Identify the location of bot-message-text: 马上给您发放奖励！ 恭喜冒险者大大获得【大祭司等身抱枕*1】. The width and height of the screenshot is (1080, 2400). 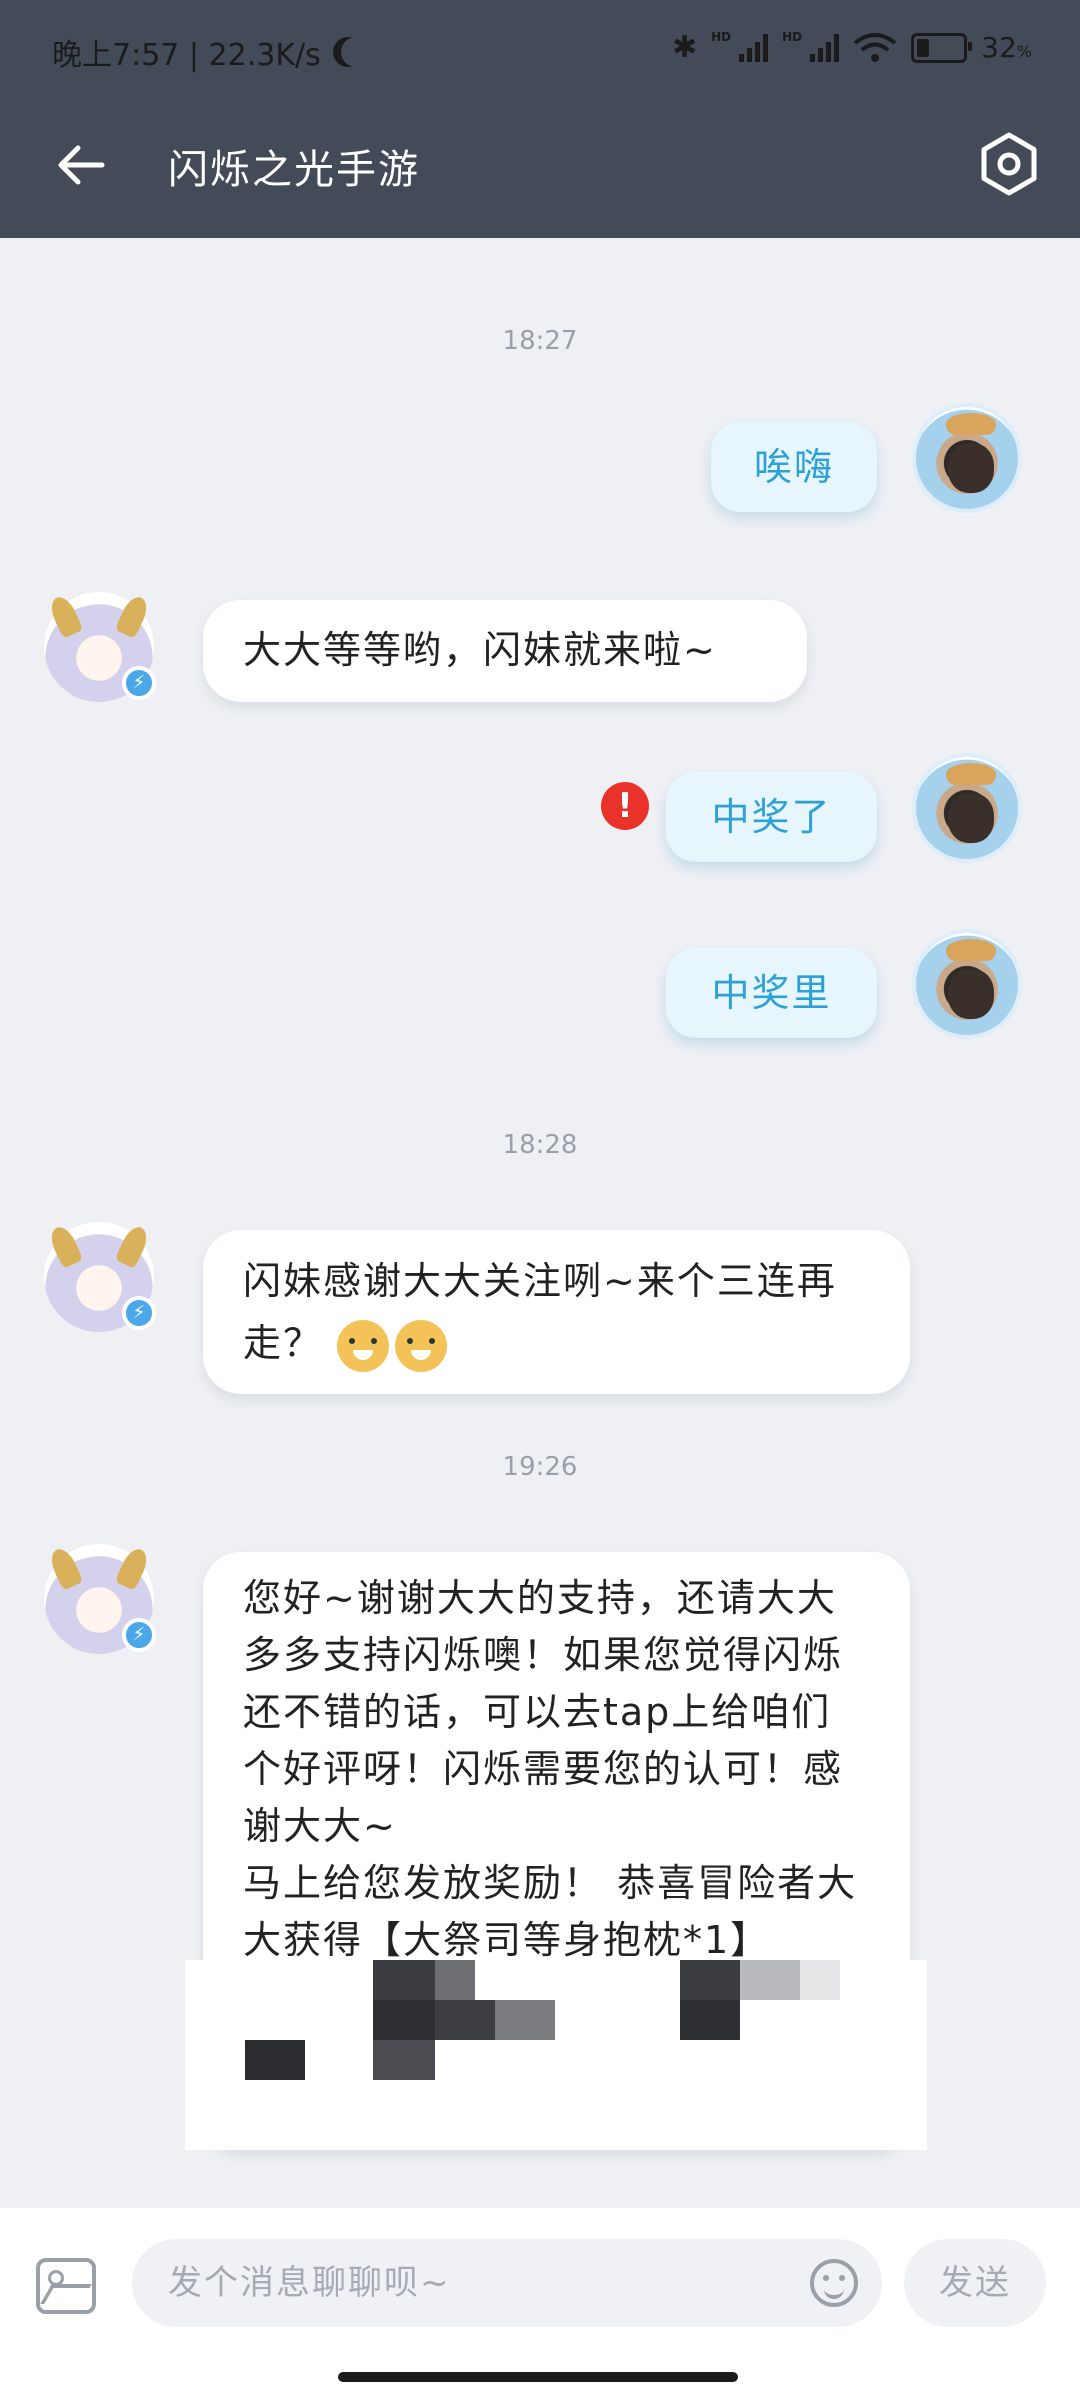
(550, 1911).